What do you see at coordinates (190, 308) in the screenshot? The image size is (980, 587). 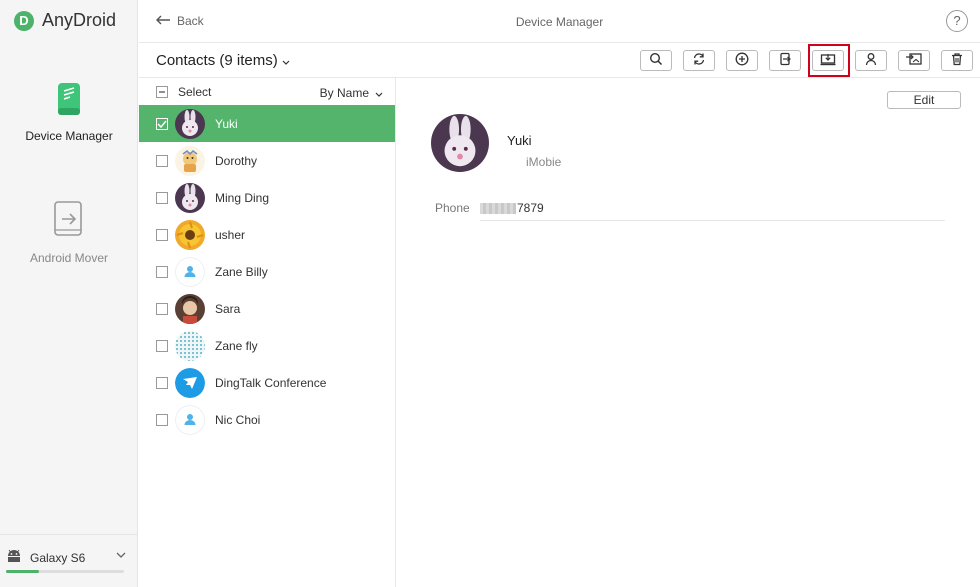 I see `photo-avatar` at bounding box center [190, 308].